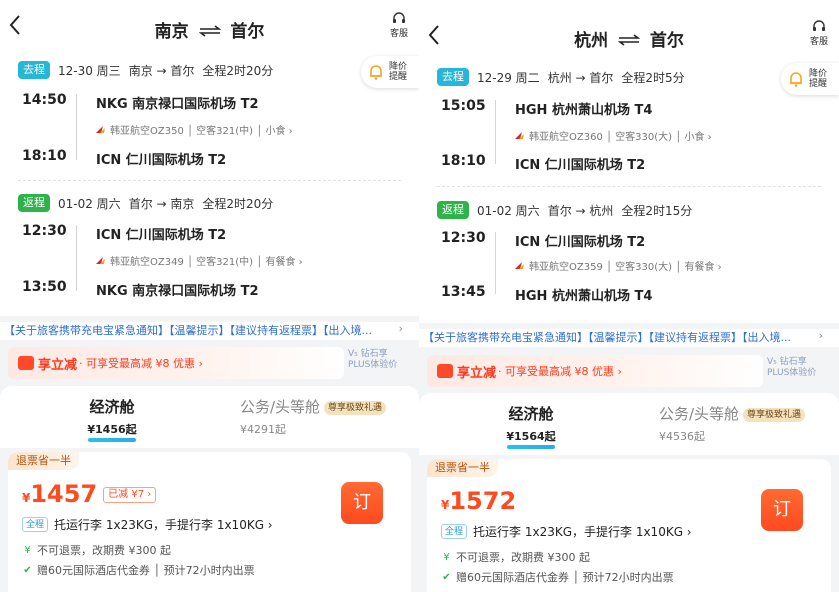 This screenshot has width=839, height=592. What do you see at coordinates (163, 525) in the screenshot?
I see `baggage-text: 托运行李 1x23KG，手提行李 1x10KG ›` at bounding box center [163, 525].